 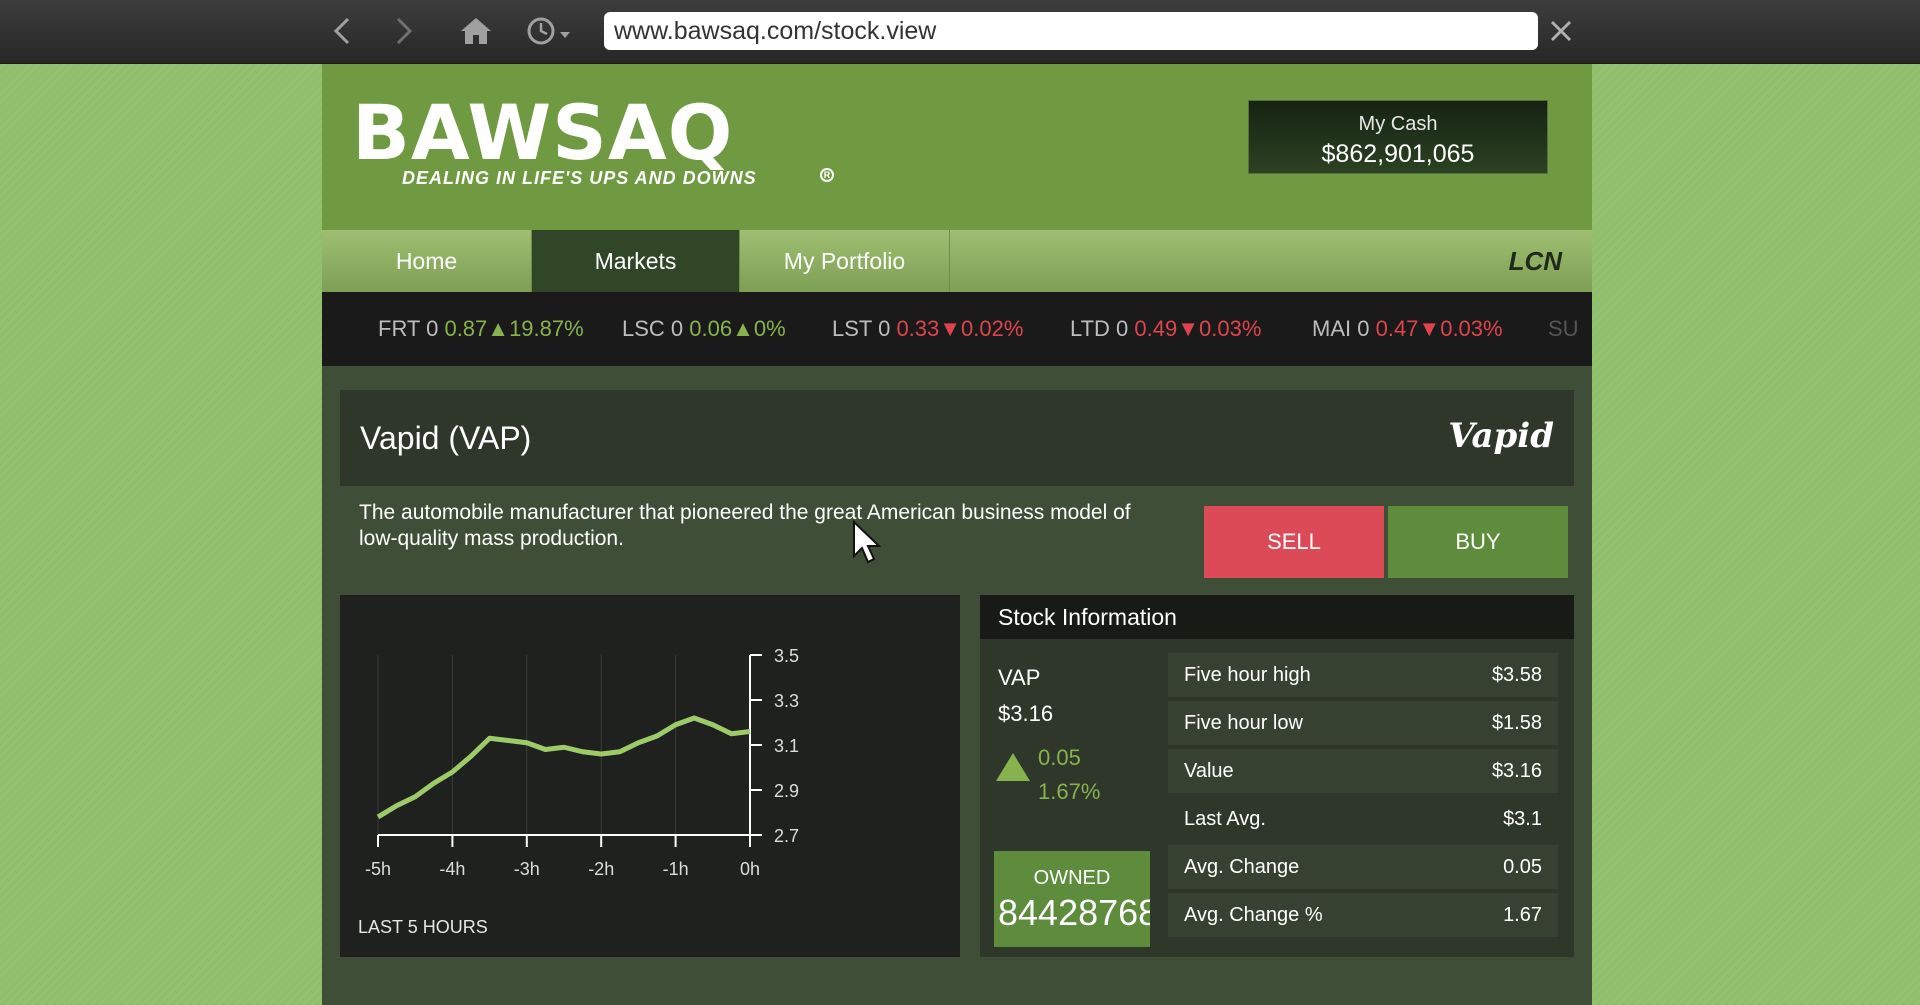 I want to click on price-chart-svg: -5h -4h -3h -2h -1h 0h 3.5 3.3 3.1 2.9 2.7, so click(x=582, y=762).